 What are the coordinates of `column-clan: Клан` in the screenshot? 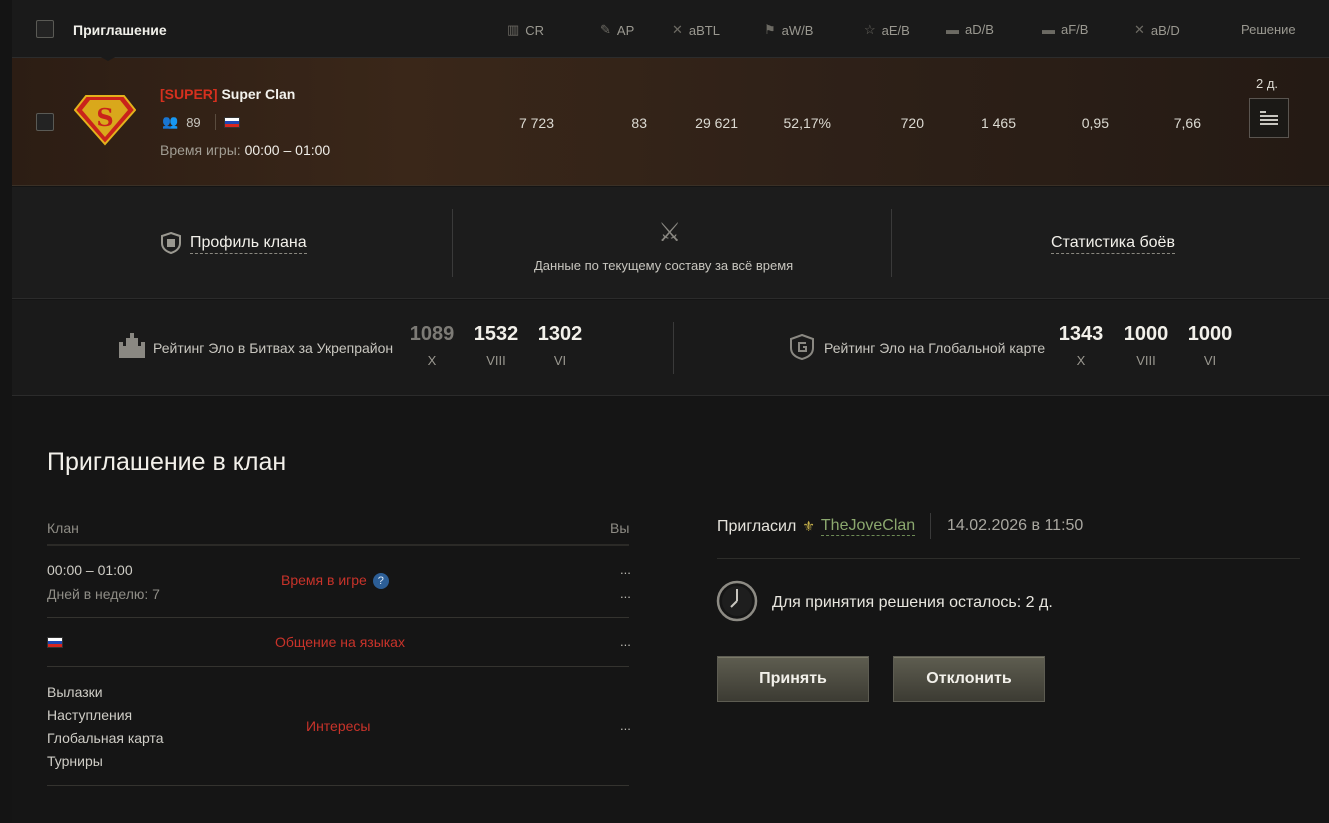 It's located at (63, 528).